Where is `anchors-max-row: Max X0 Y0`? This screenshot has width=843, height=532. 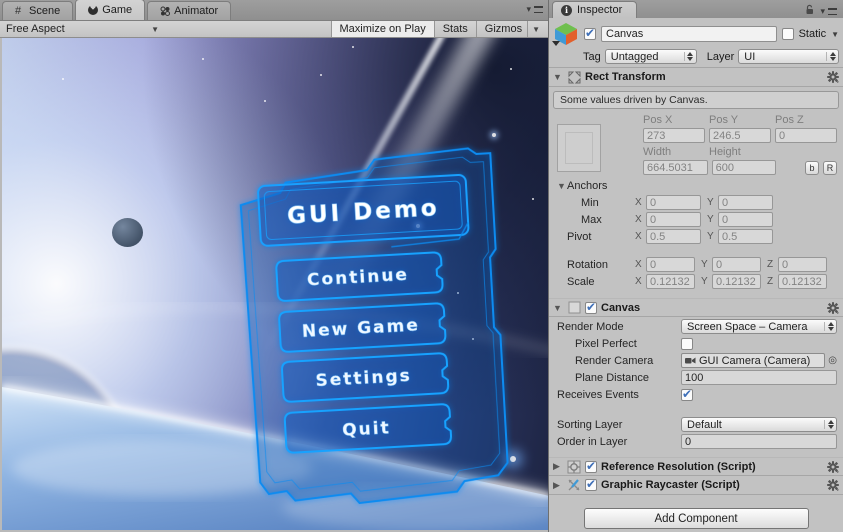
anchors-max-row: Max X0 Y0 is located at coordinates (697, 219).